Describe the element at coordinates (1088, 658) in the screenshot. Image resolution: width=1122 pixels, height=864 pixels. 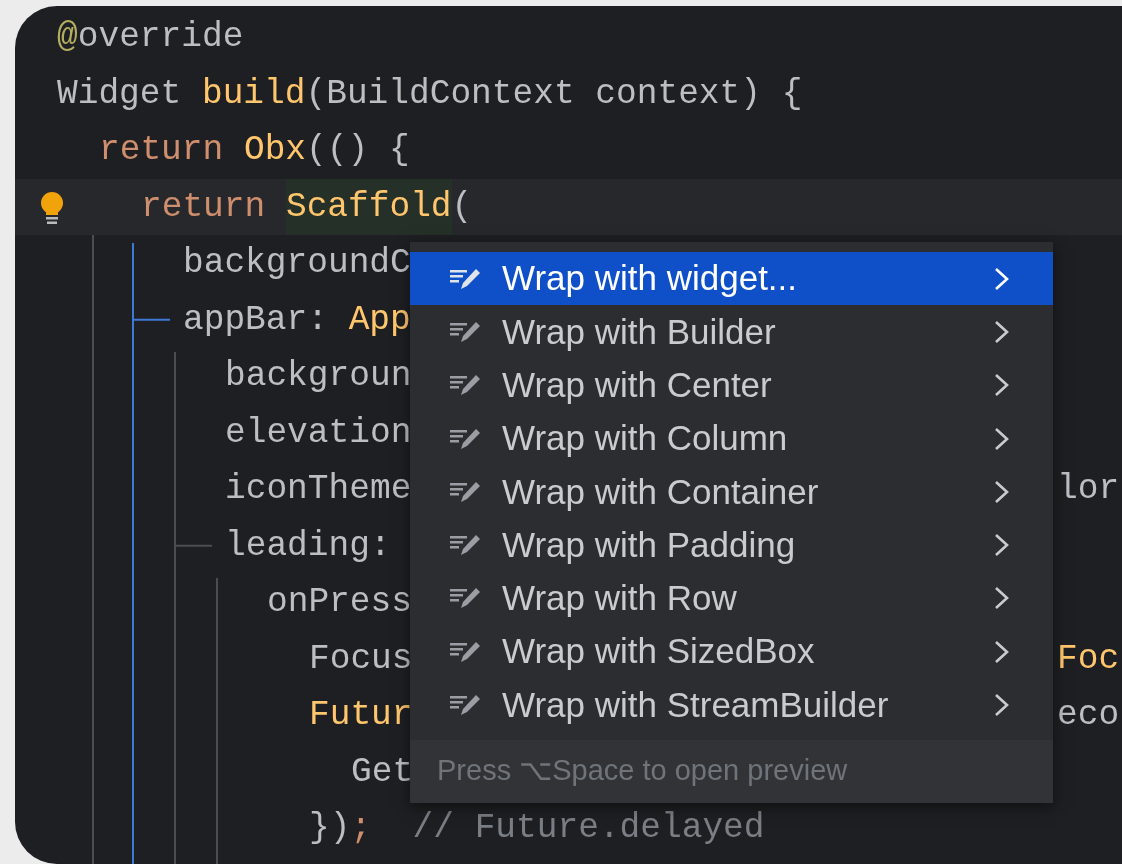
I see `code-fragment: Foc` at that location.